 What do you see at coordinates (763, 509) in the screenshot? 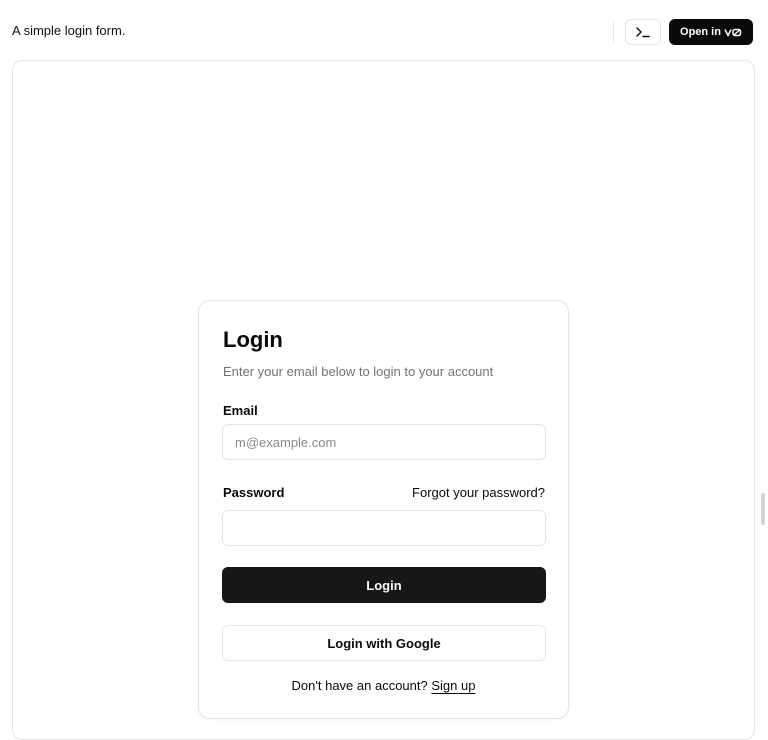
I see `scrollbar-thumb` at bounding box center [763, 509].